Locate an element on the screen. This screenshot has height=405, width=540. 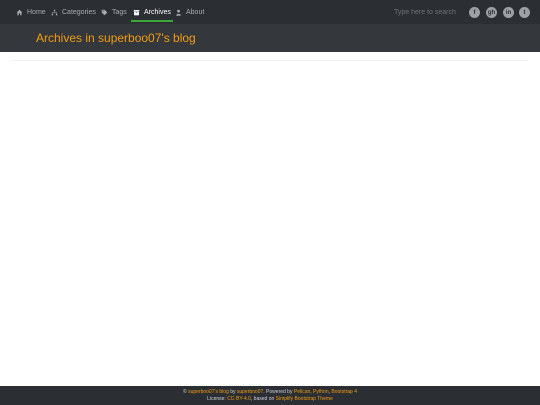
nav-tags: Tags is located at coordinates (114, 12).